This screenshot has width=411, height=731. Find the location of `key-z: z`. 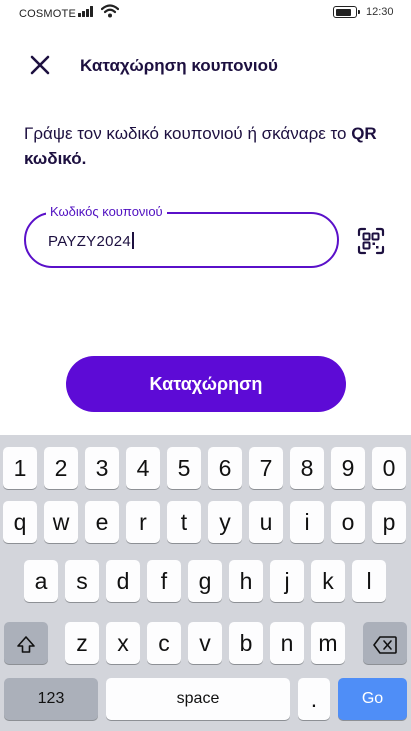

key-z: z is located at coordinates (82, 643).